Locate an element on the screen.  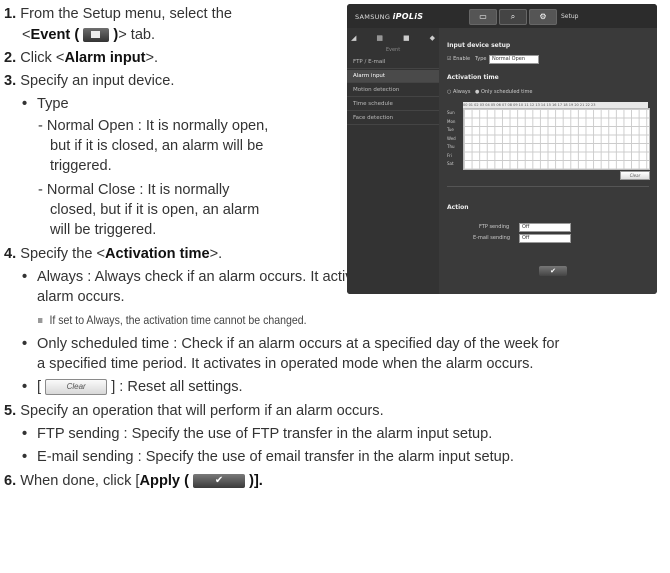
action-heading: Action is located at coordinates (458, 207).